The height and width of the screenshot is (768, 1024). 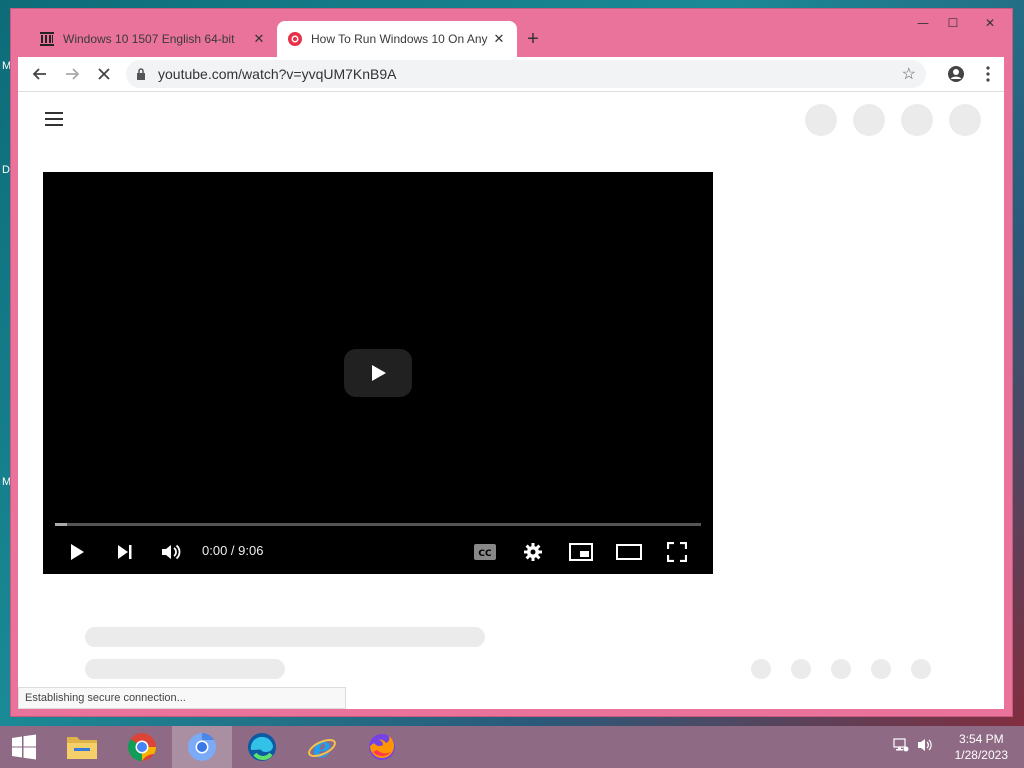 I want to click on closed-captions-icon: CC, so click(x=485, y=552).